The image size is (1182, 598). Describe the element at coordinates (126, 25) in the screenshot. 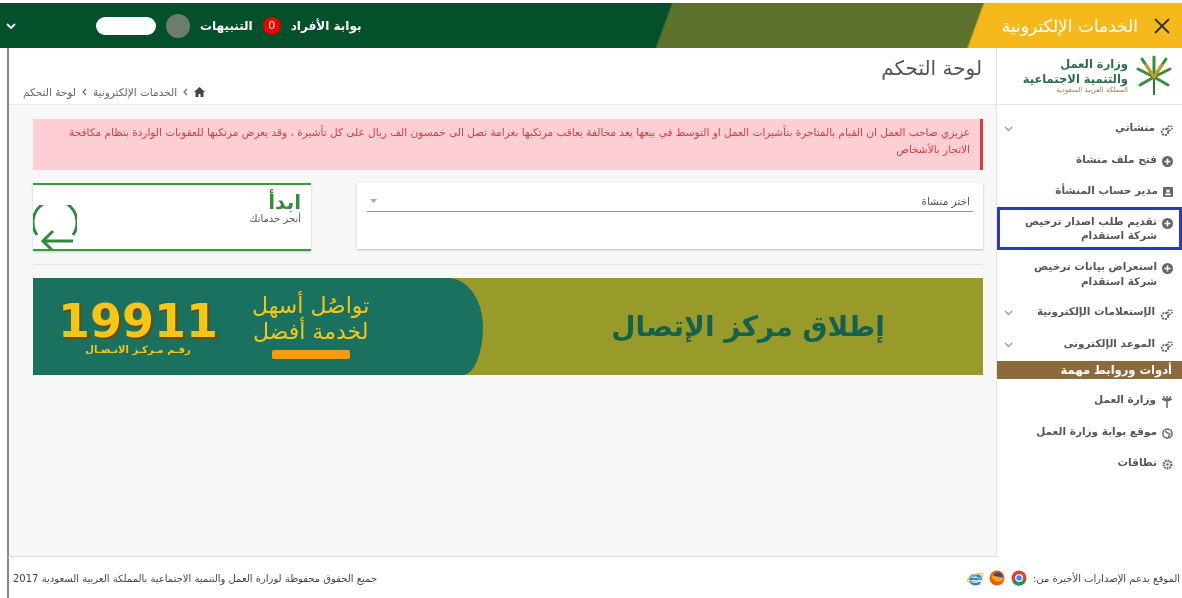

I see `redaction-blob` at that location.